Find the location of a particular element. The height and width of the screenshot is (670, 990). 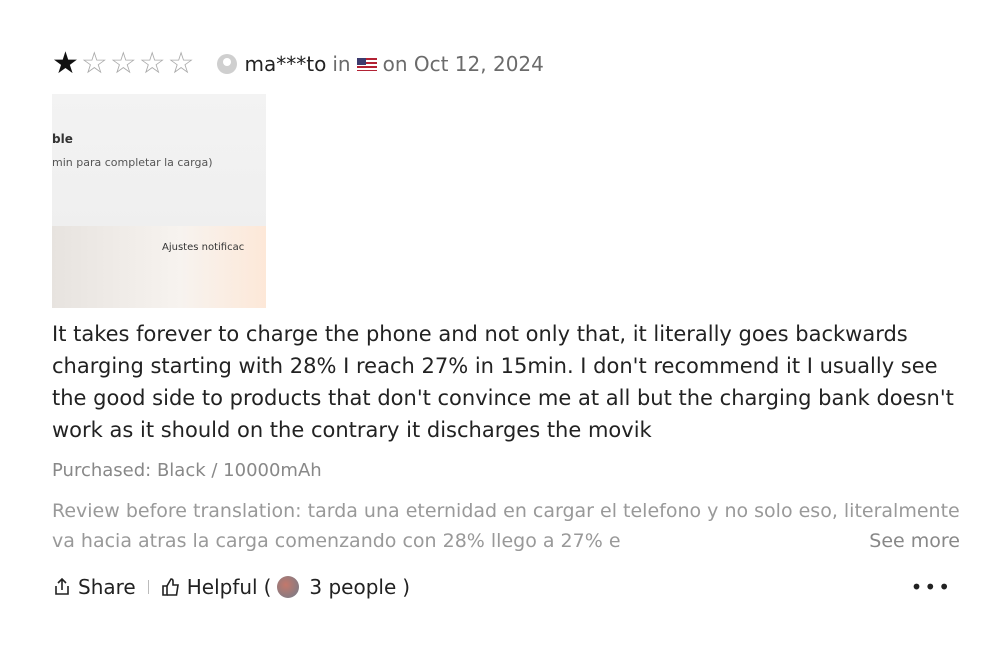

user-avatar-icon is located at coordinates (226, 64).